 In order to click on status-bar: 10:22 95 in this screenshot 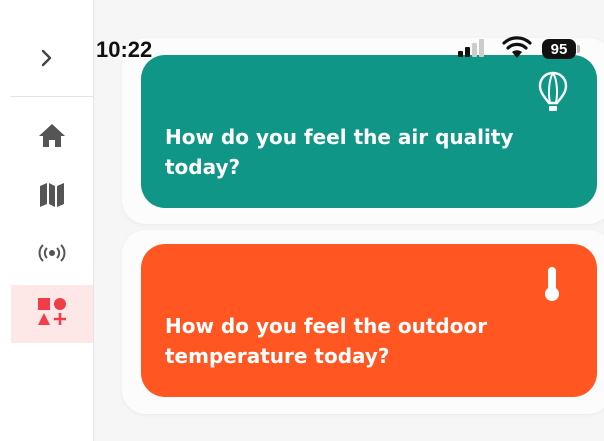, I will do `click(302, 31)`.